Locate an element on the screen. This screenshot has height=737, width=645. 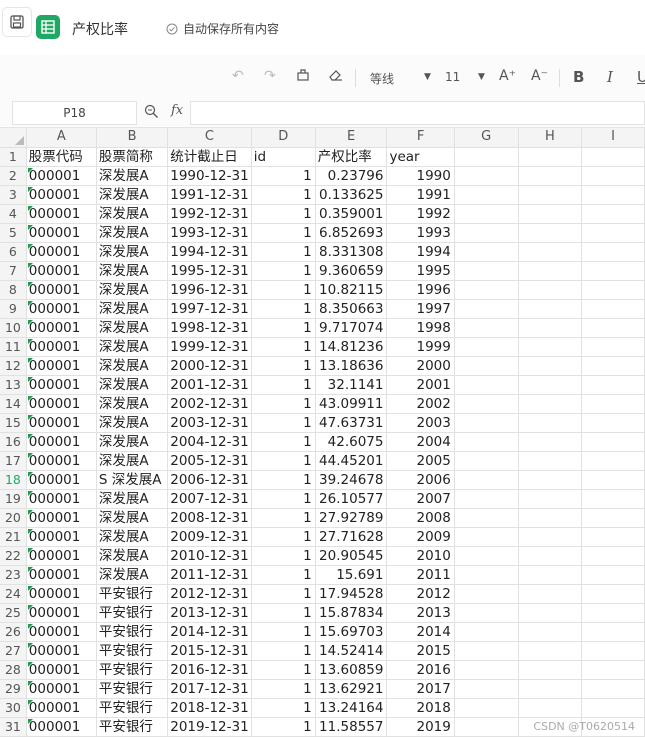
cell-e3: 0.133625 is located at coordinates (351, 195).